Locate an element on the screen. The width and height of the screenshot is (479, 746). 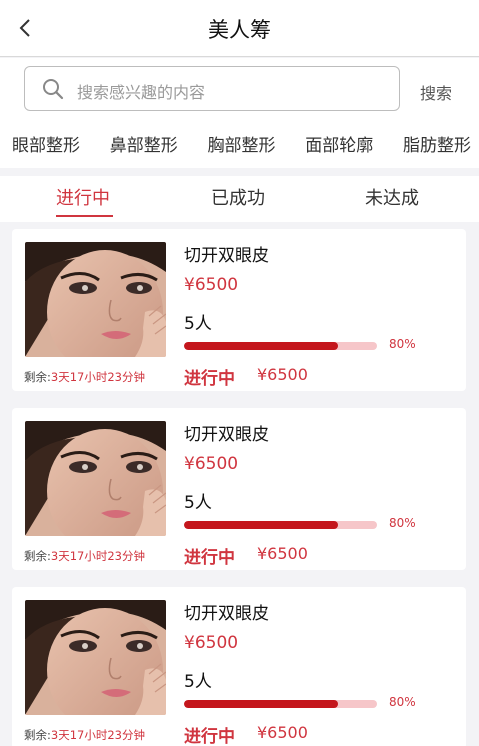
tab-succeeded: 已成功 is located at coordinates (238, 197).